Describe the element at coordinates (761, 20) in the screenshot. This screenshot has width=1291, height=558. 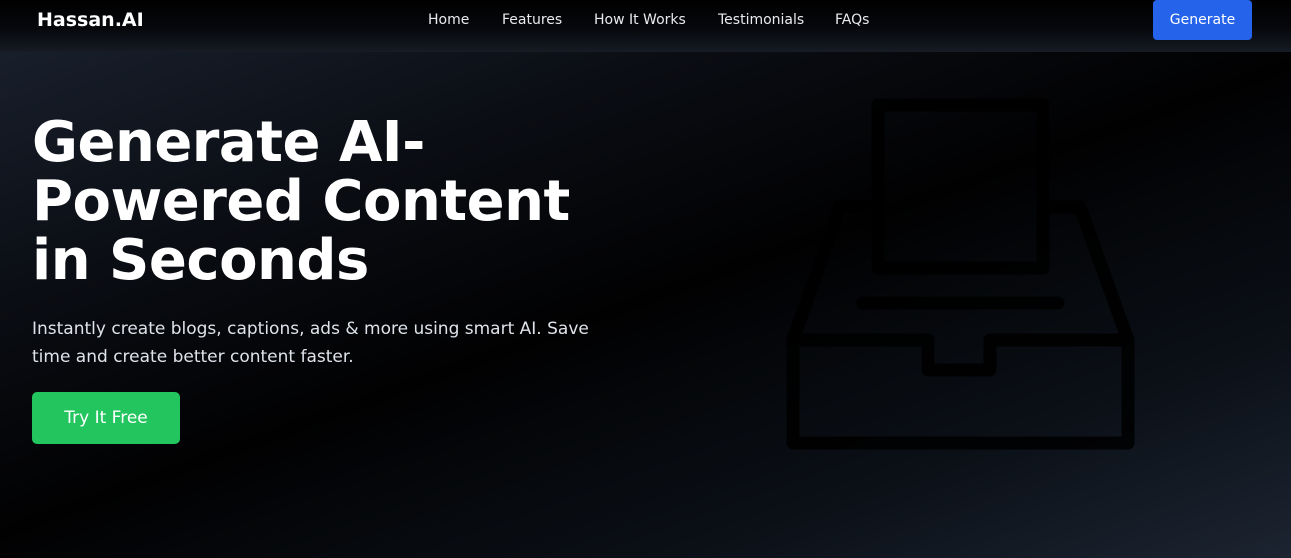
I see `nav-link-testimonials: Testimonials` at that location.